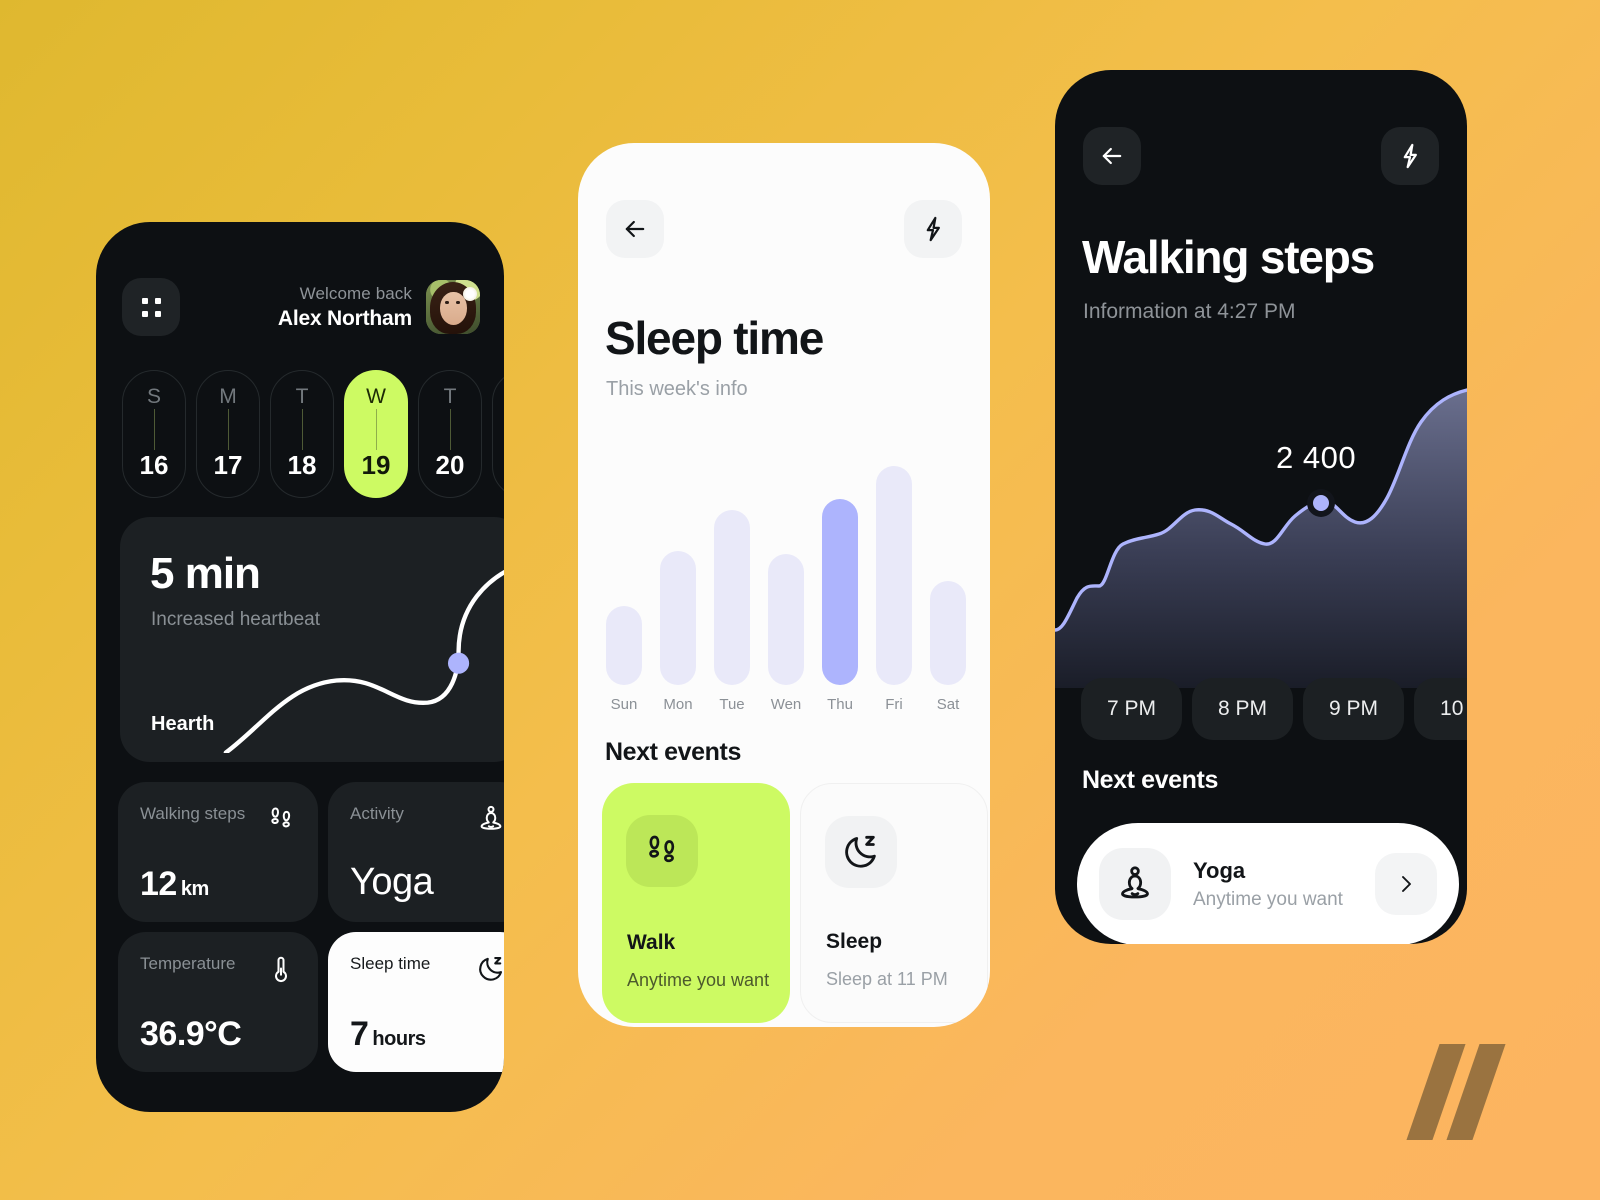 Image resolution: width=1600 pixels, height=1200 pixels. I want to click on page-subtitle: This week's info, so click(677, 389).